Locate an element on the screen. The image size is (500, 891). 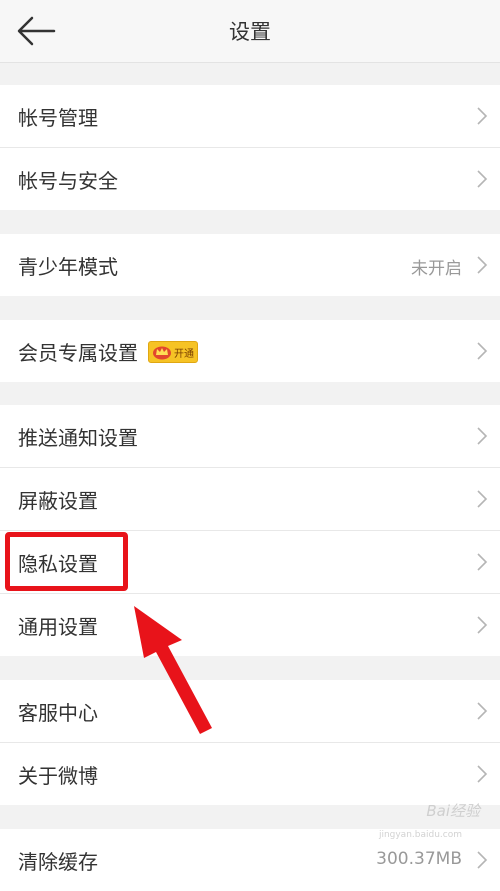
row-vip-settings: 会员专属设置 开通 is located at coordinates (250, 351).